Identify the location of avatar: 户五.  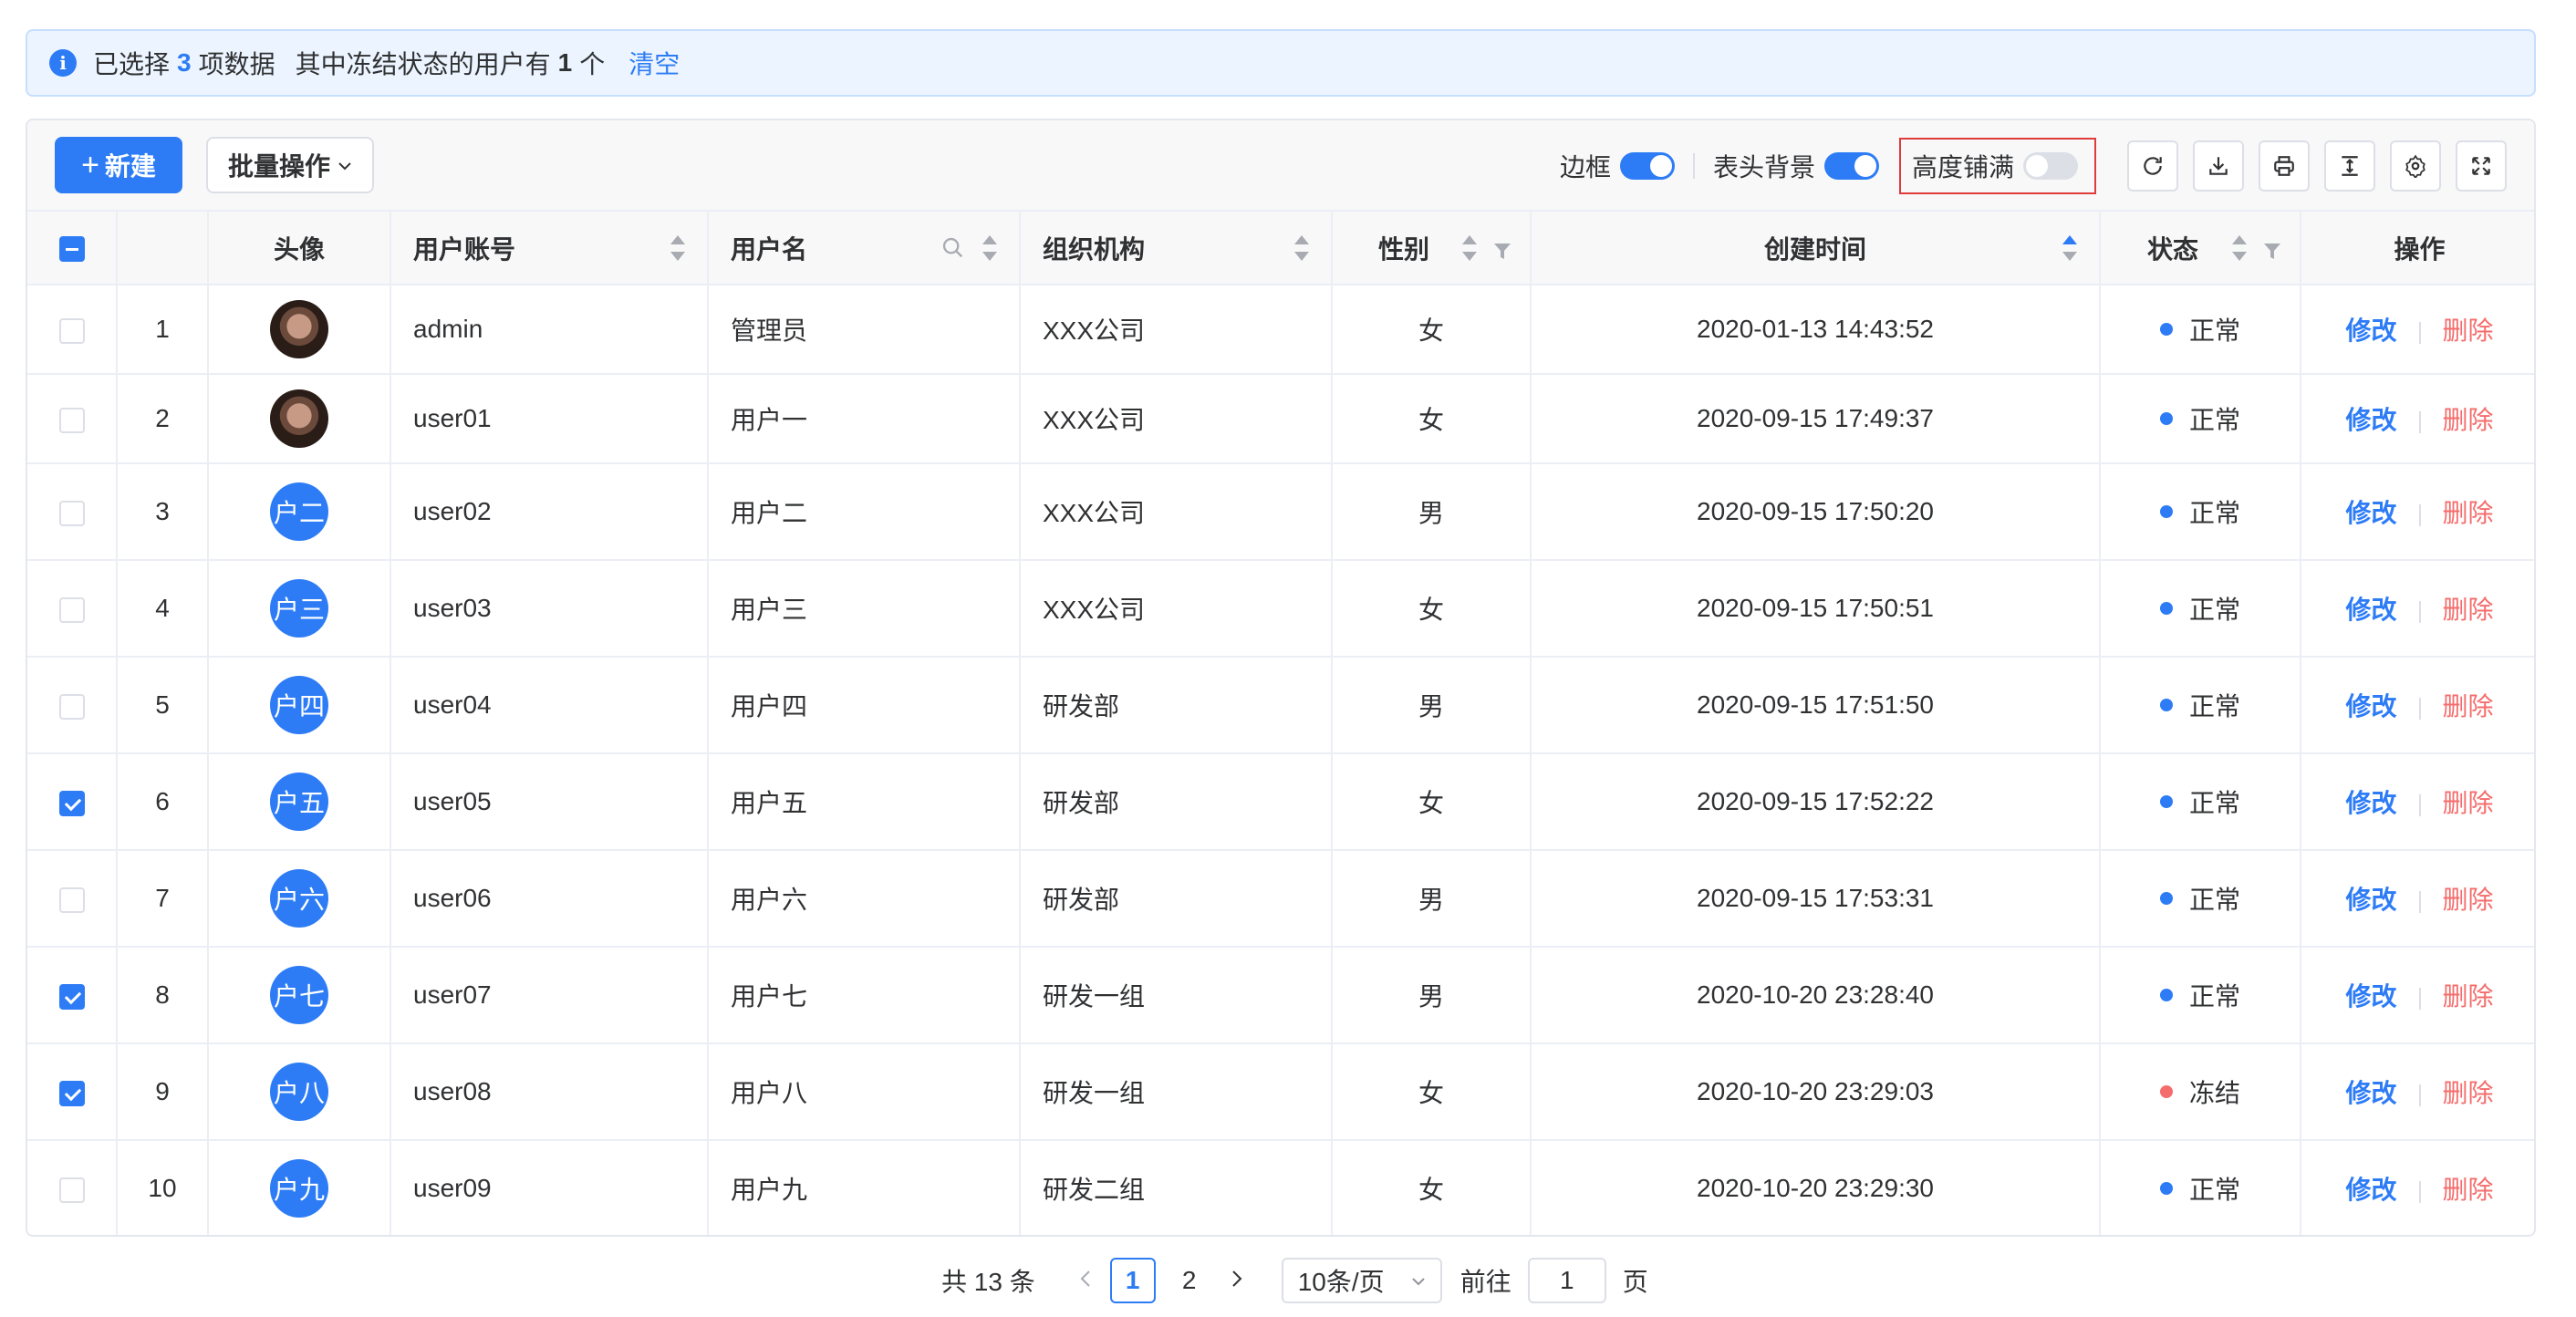
(299, 802).